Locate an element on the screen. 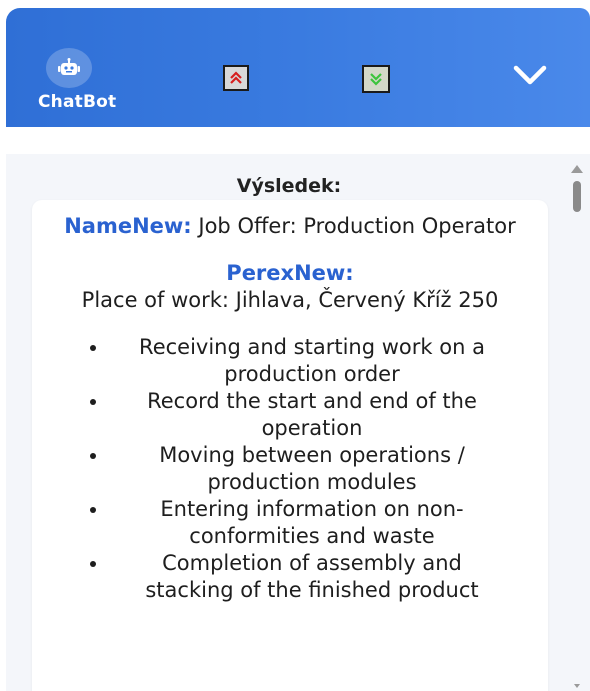 The image size is (590, 691). scroll-down-button is located at coordinates (376, 79).